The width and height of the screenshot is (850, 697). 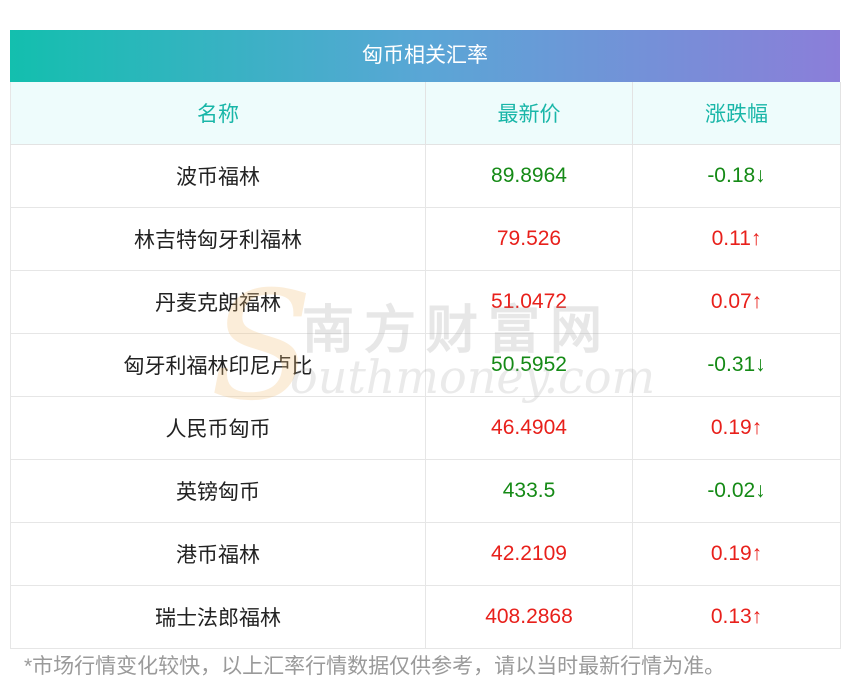 What do you see at coordinates (218, 302) in the screenshot?
I see `row-name: 丹麦克朗福林` at bounding box center [218, 302].